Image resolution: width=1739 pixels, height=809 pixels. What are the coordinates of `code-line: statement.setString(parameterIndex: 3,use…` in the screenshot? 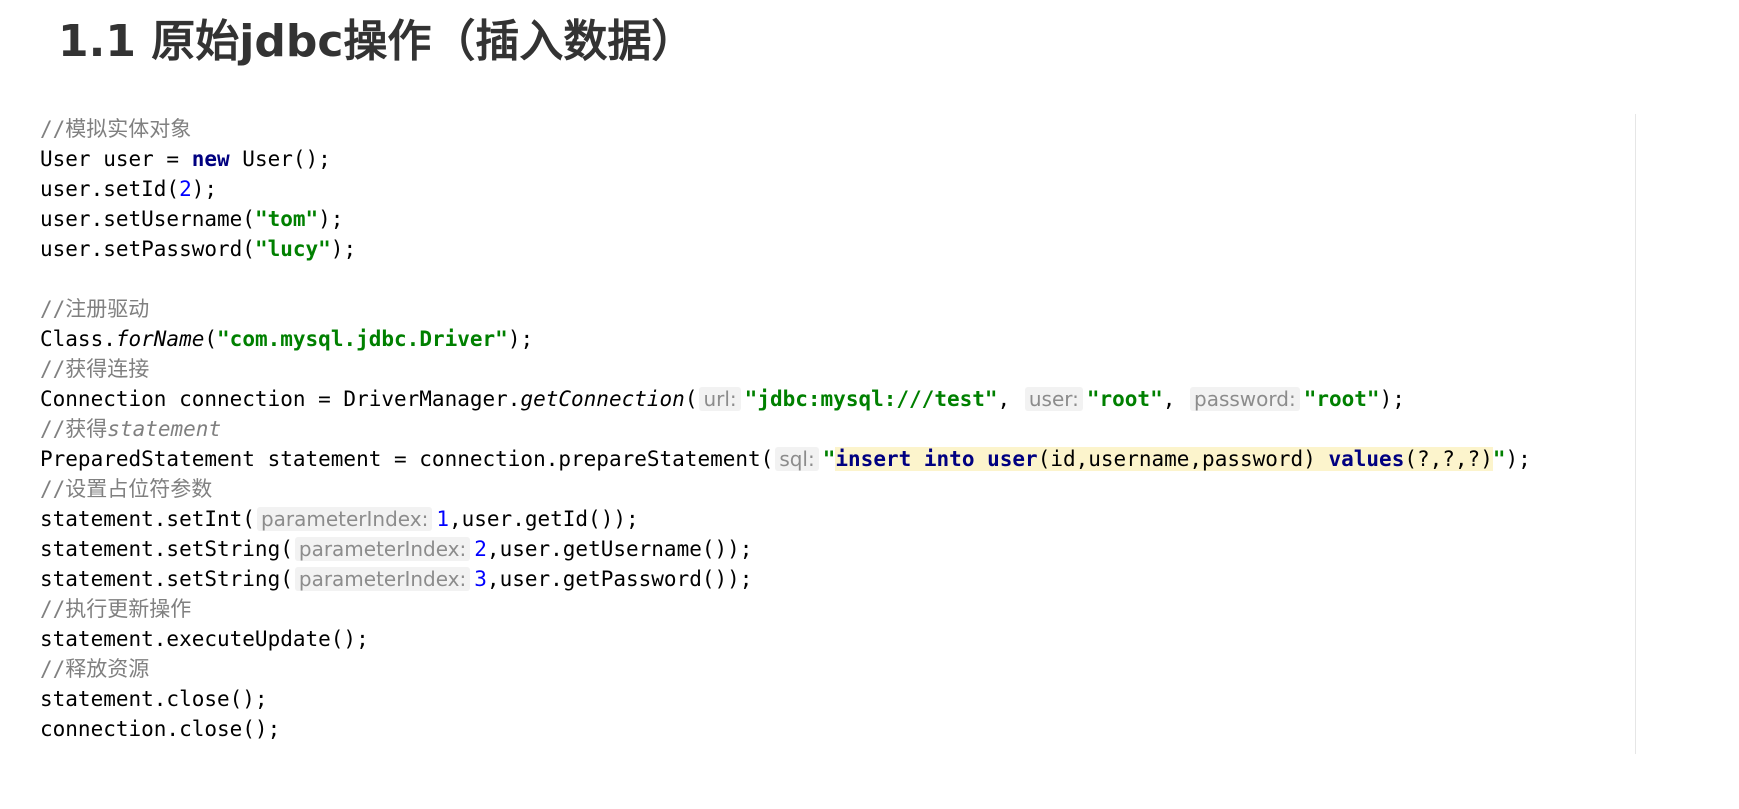 It's located at (837, 579).